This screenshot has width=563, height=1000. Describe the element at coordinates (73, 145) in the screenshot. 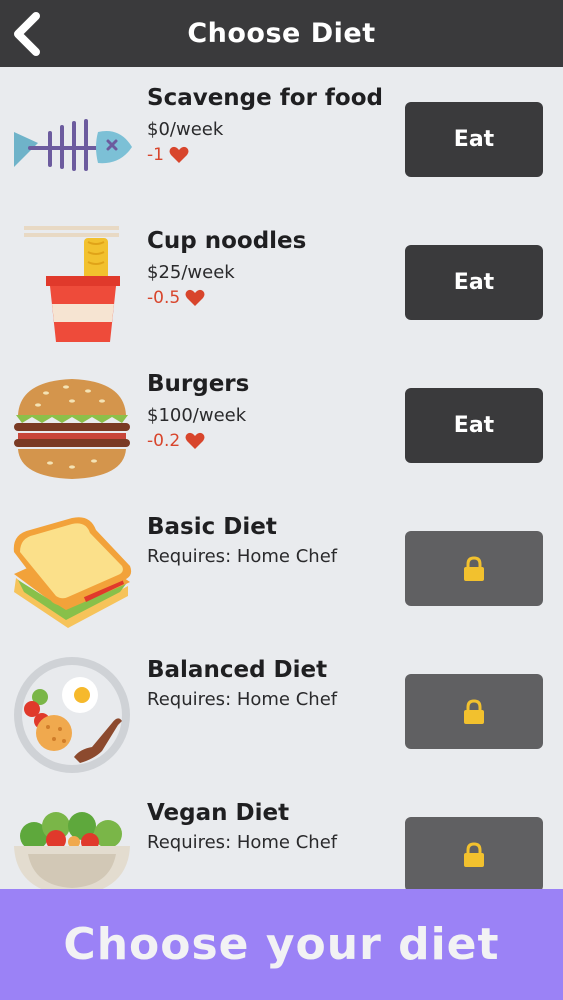

I see `fish-bone-icon` at that location.